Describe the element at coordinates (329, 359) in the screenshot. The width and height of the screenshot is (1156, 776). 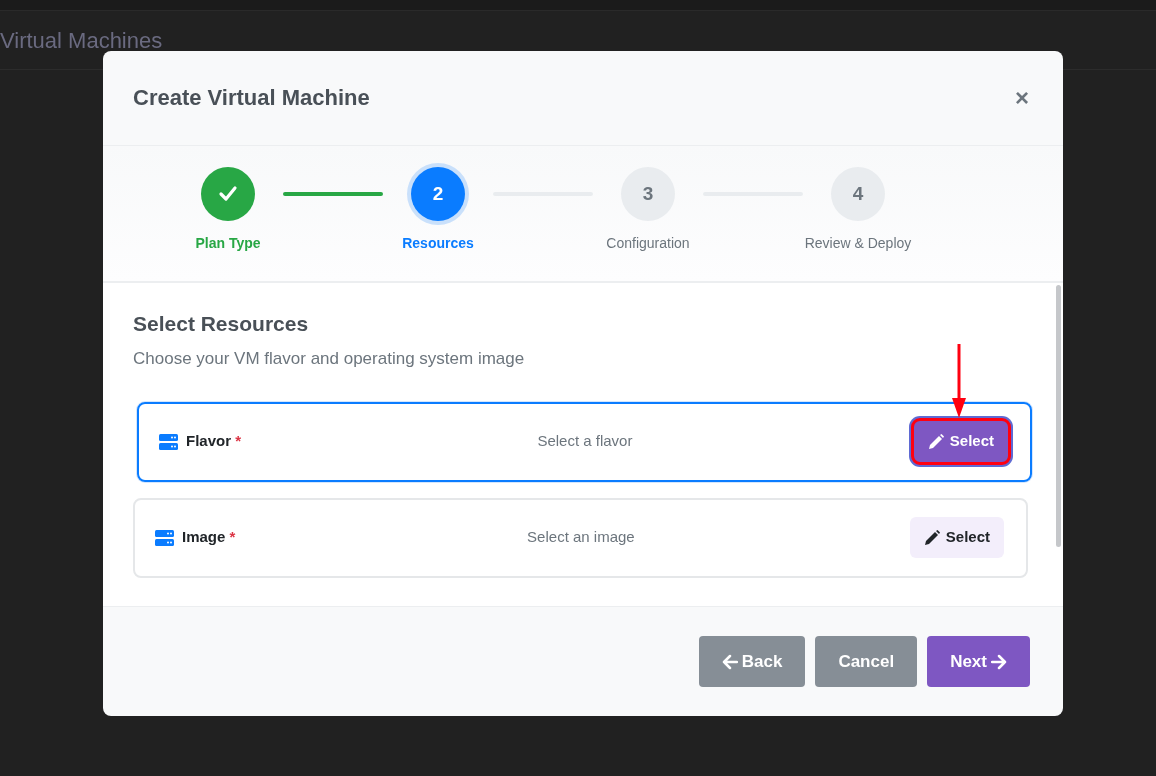
I see `section-subtitle: Choose your VM flavor and operating system image` at that location.